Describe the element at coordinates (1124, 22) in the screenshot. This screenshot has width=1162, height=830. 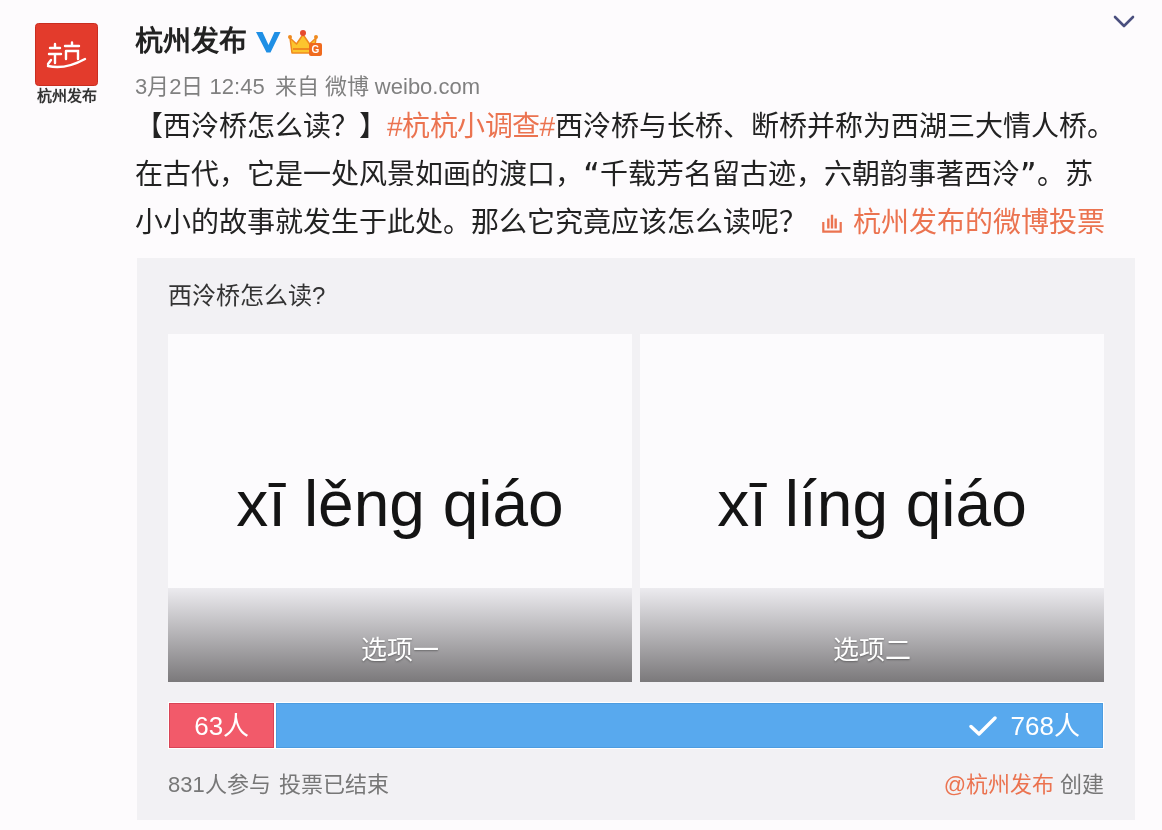
I see `chevron-down-icon` at that location.